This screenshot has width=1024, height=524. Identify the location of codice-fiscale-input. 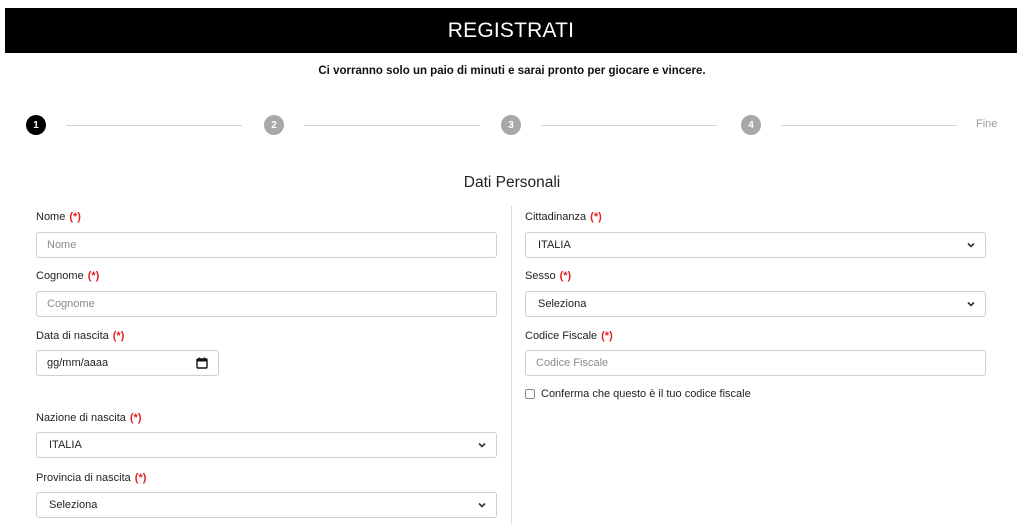
(755, 363).